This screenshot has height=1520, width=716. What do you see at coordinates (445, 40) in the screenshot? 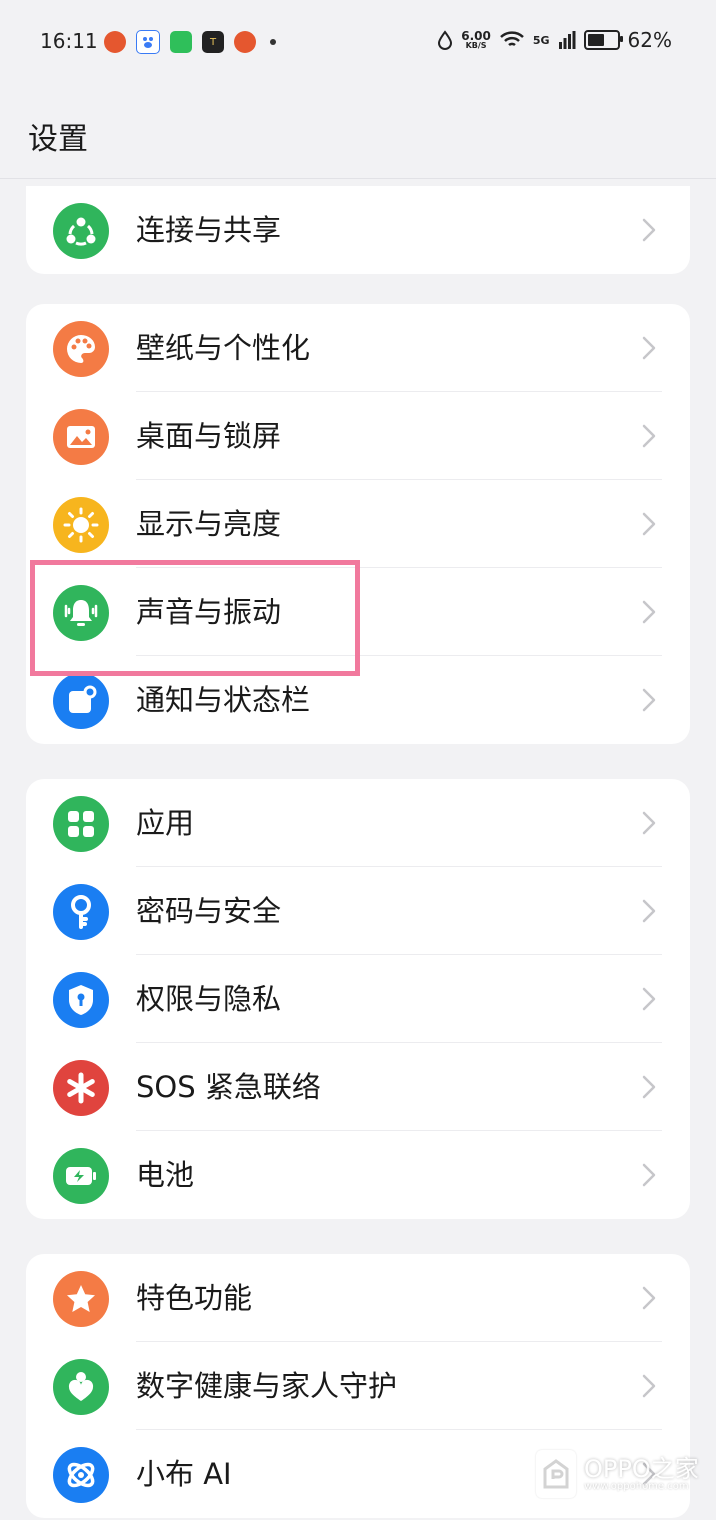
I see `data-saver-icon` at bounding box center [445, 40].